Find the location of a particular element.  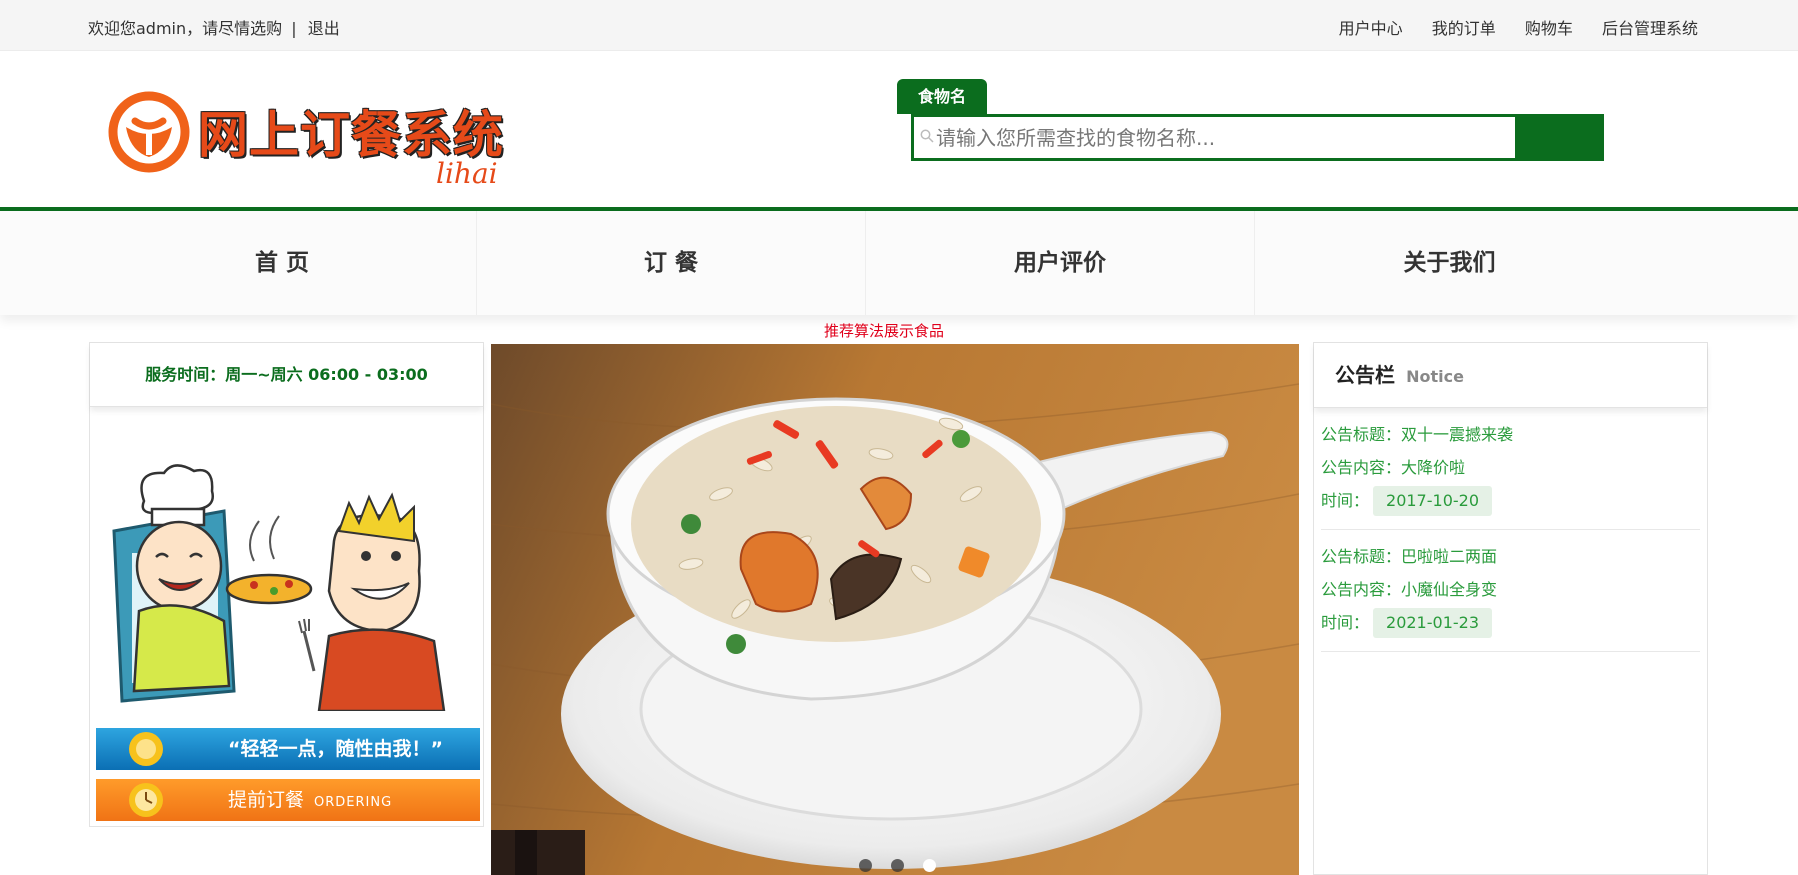

top-bar: 欢迎您admin，请尽情选购 | 退出 用户中心 我的订单 购物车 后台管理系统 is located at coordinates (899, 25).